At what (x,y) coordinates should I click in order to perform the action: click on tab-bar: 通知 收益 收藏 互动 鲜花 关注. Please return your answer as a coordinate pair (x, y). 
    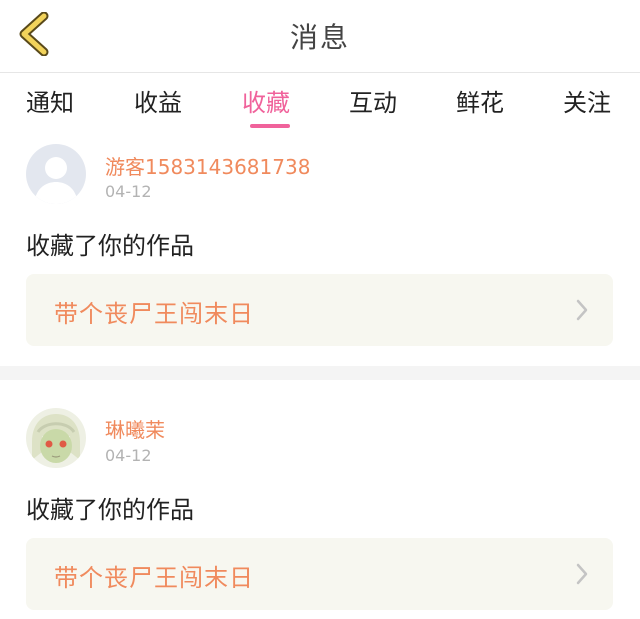
    Looking at the image, I should click on (320, 104).